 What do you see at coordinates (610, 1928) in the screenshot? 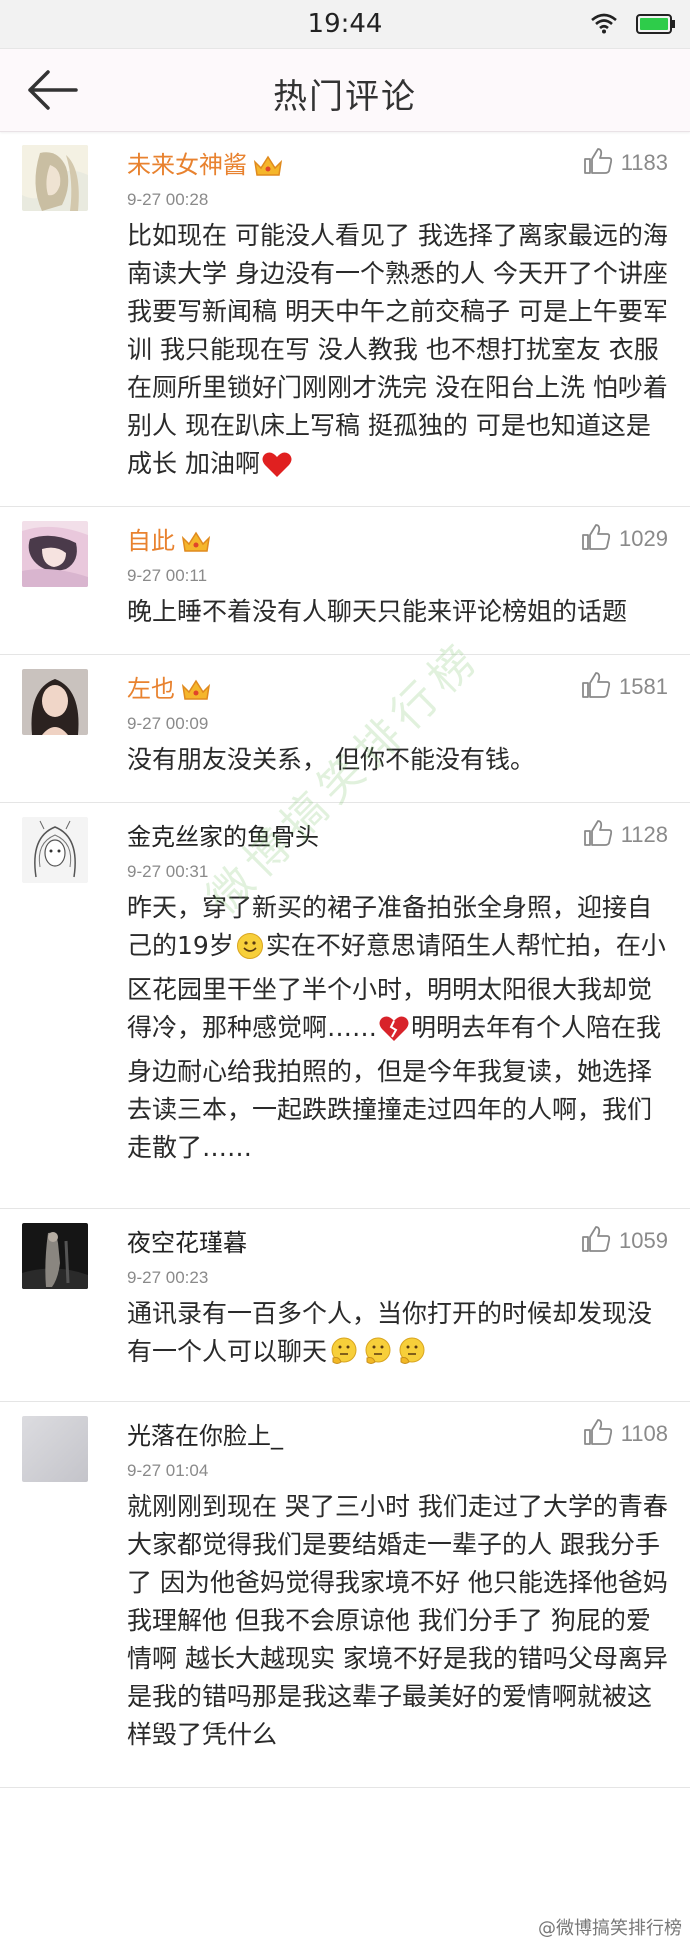
I see `signature: @微博搞笑排行榜` at bounding box center [610, 1928].